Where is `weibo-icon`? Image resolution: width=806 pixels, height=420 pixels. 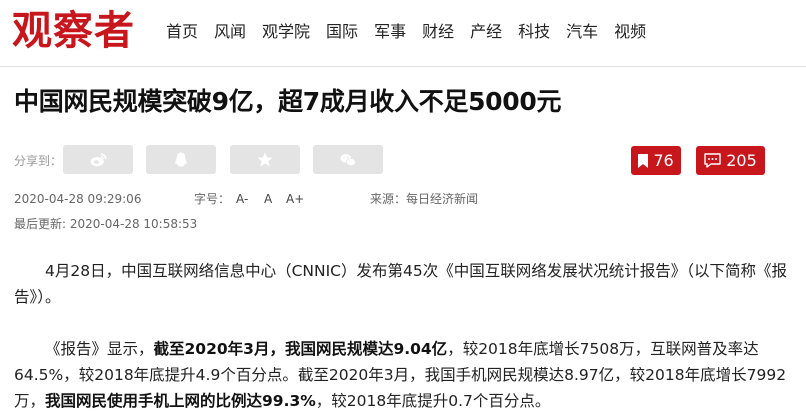
weibo-icon is located at coordinates (98, 159).